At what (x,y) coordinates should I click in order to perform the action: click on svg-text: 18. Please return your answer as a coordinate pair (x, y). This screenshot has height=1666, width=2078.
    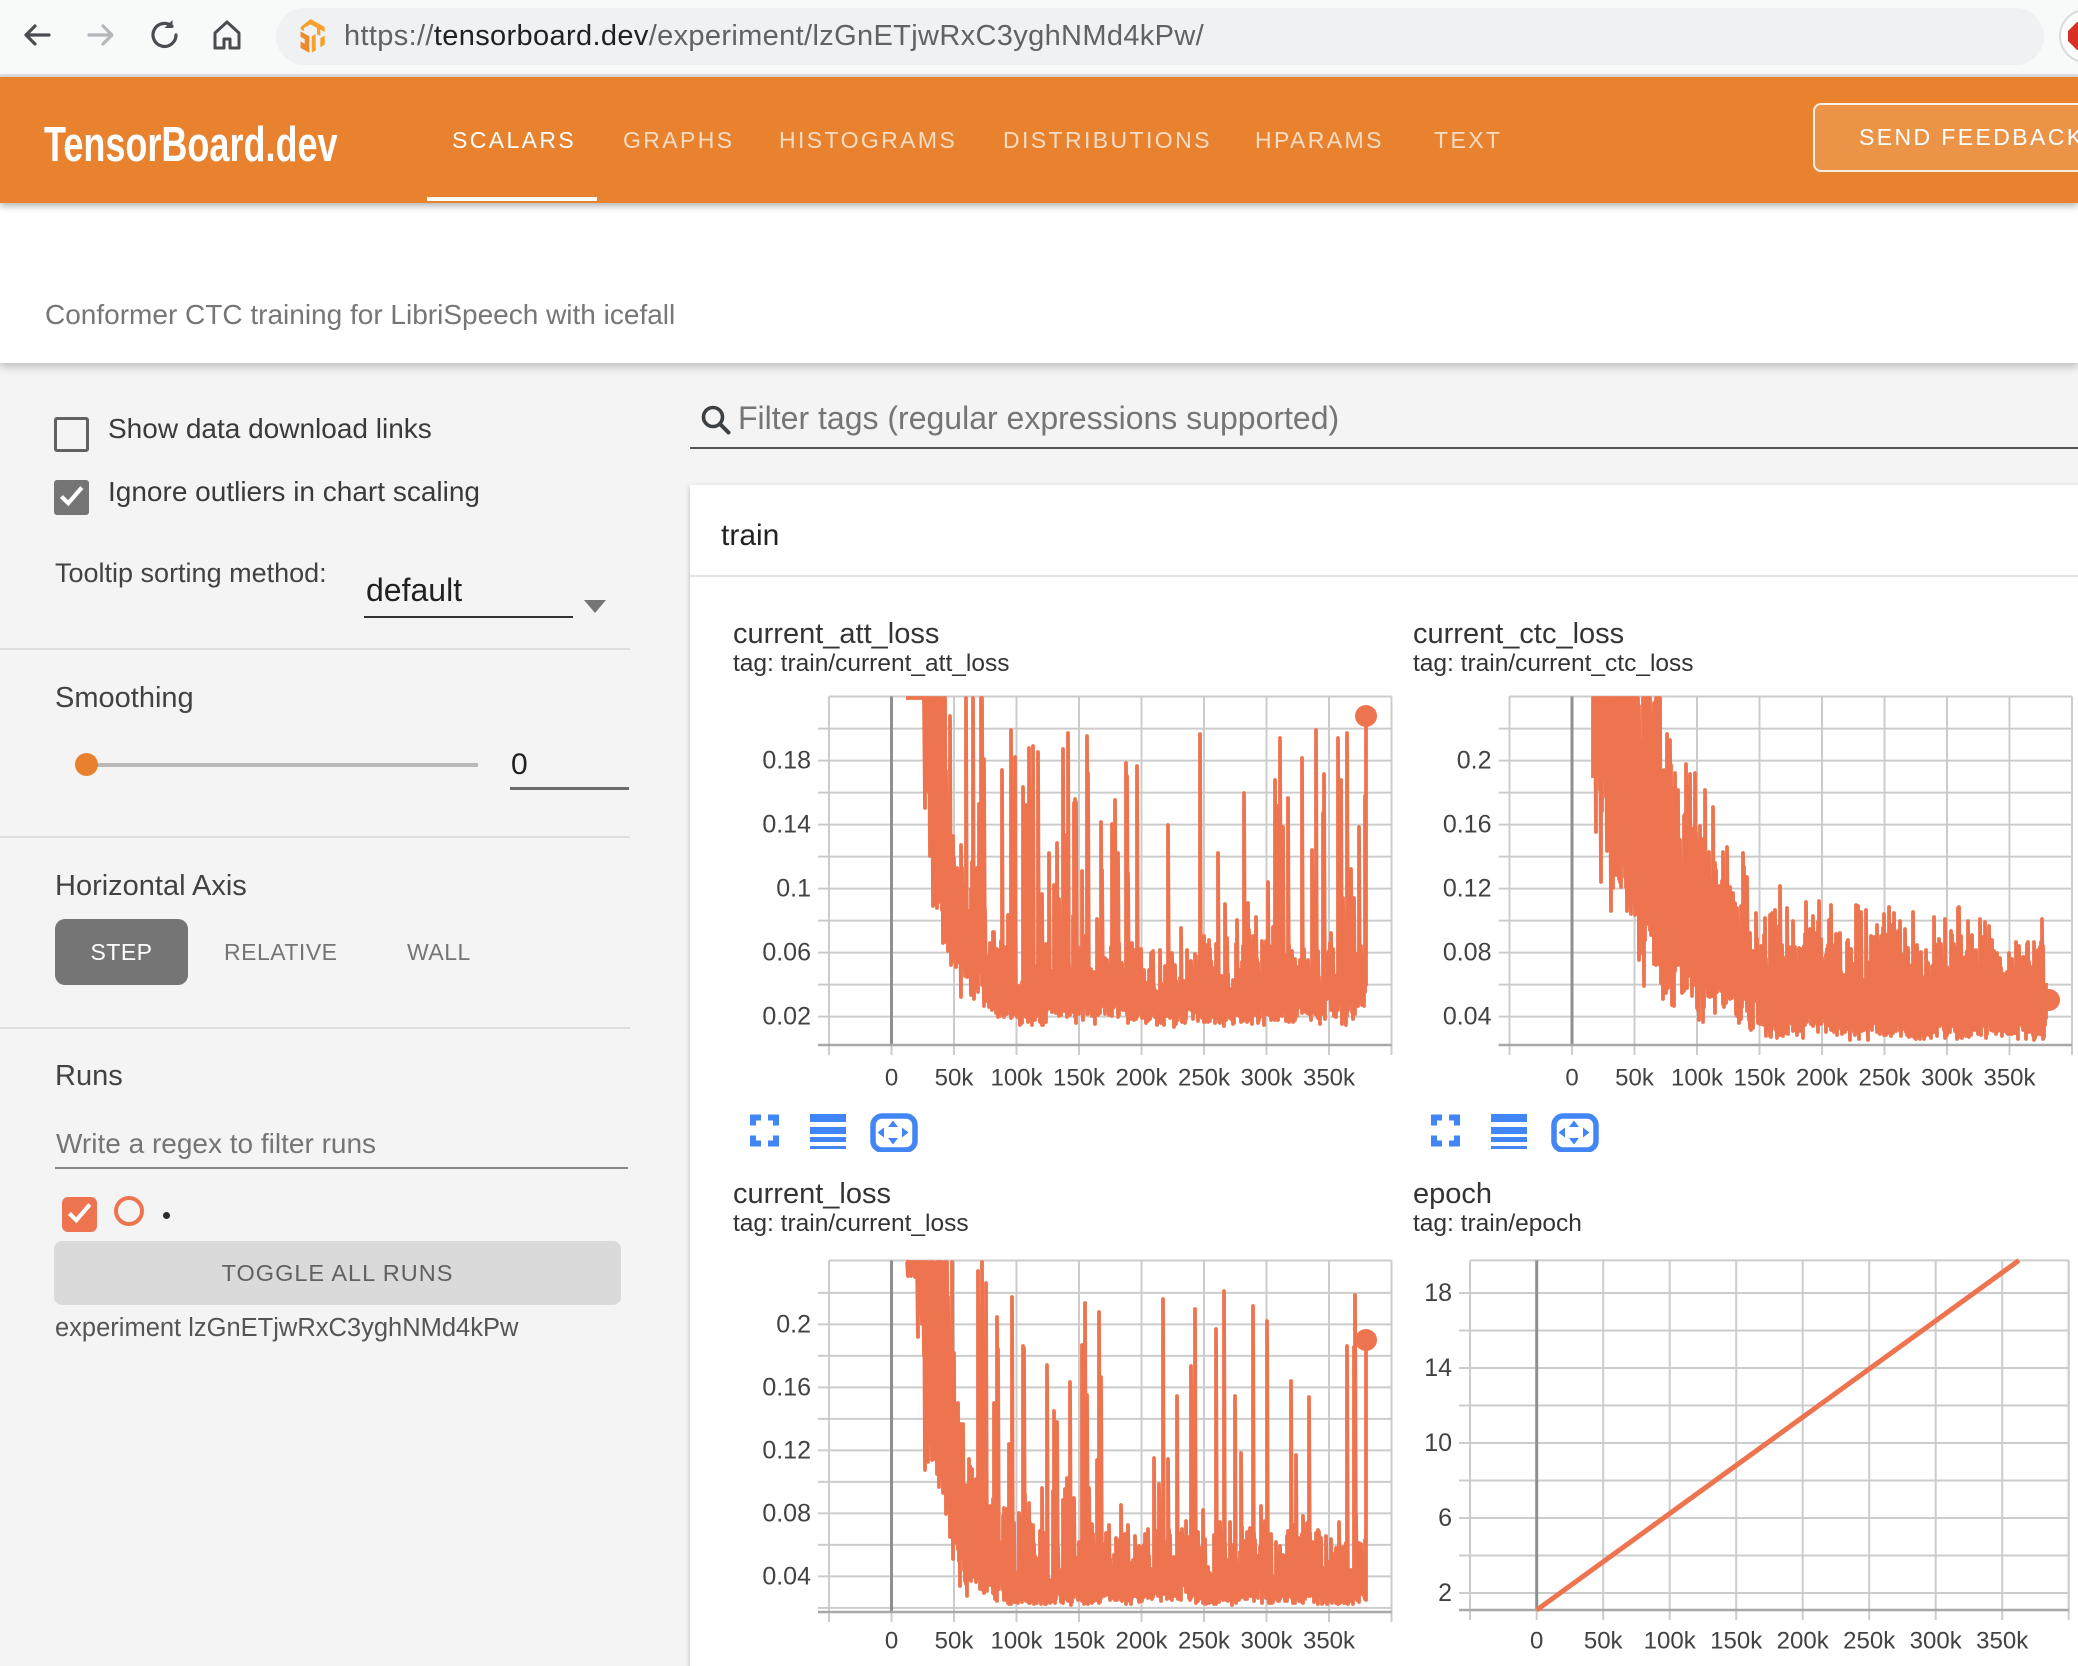
    Looking at the image, I should click on (1438, 1293).